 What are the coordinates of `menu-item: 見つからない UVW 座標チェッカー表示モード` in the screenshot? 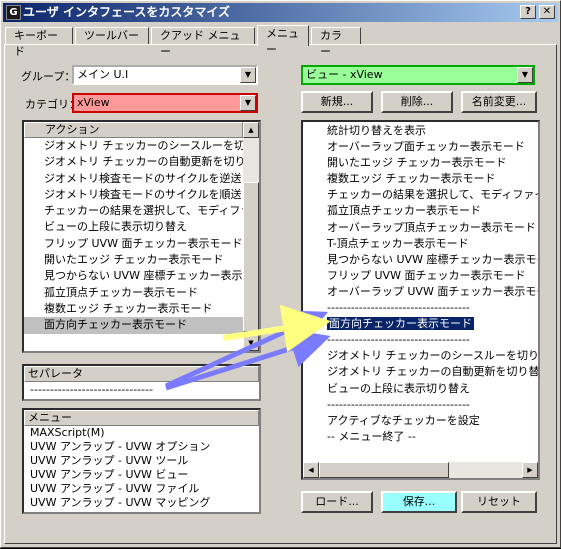 It's located at (420, 260).